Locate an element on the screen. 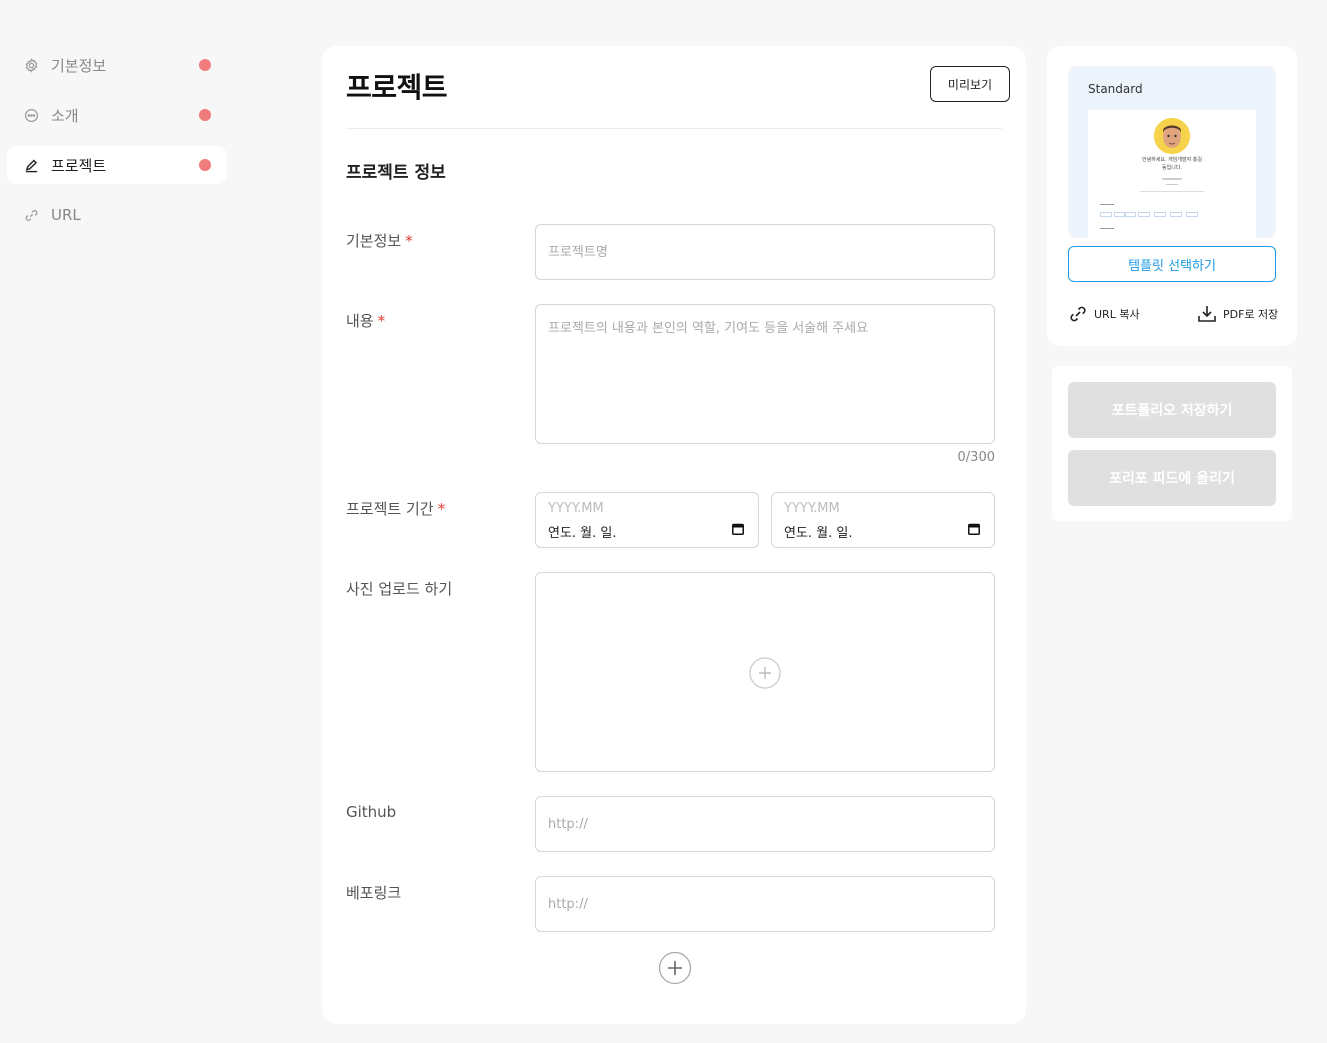 The width and height of the screenshot is (1327, 1043). post-feed-button: 포리포 피드에 올리기 is located at coordinates (1172, 478).